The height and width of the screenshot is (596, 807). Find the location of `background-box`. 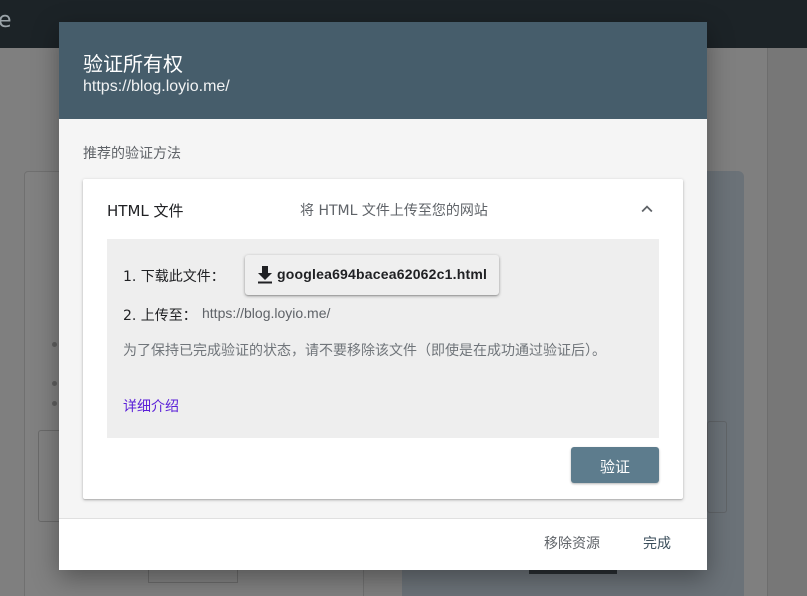

background-box is located at coordinates (717, 467).